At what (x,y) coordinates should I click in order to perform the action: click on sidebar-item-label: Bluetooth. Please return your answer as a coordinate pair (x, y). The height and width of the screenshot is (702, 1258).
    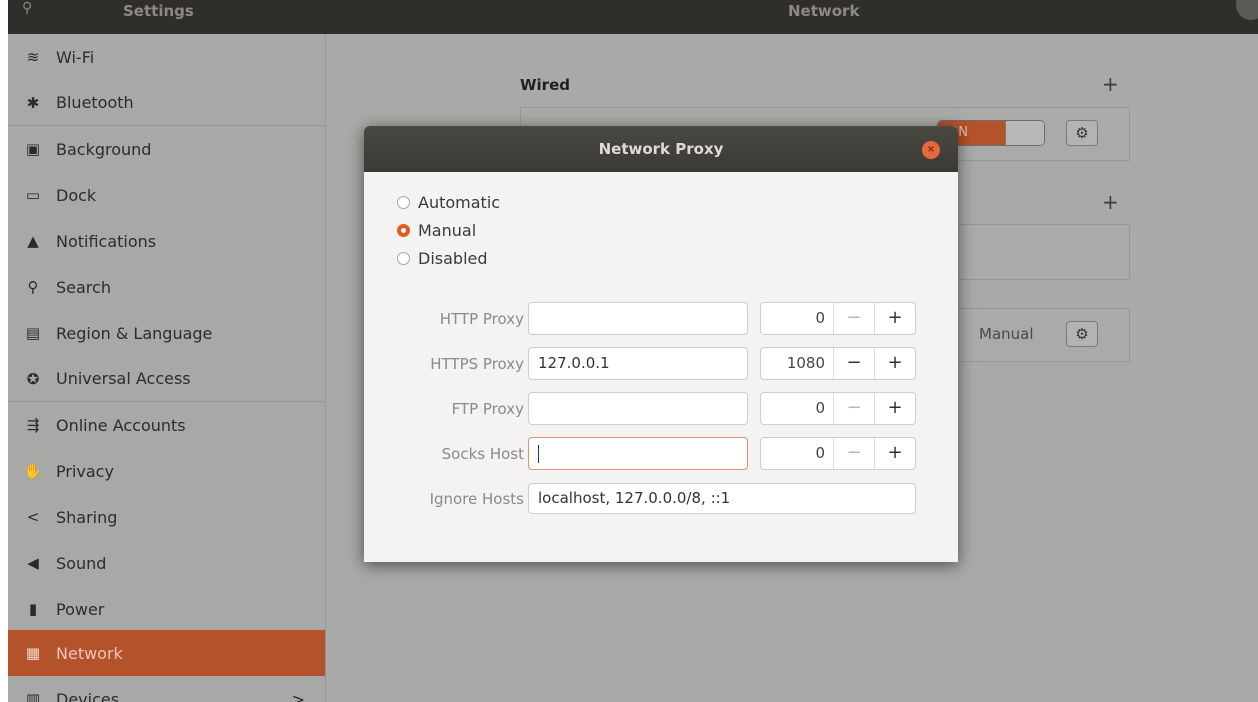
    Looking at the image, I should click on (95, 102).